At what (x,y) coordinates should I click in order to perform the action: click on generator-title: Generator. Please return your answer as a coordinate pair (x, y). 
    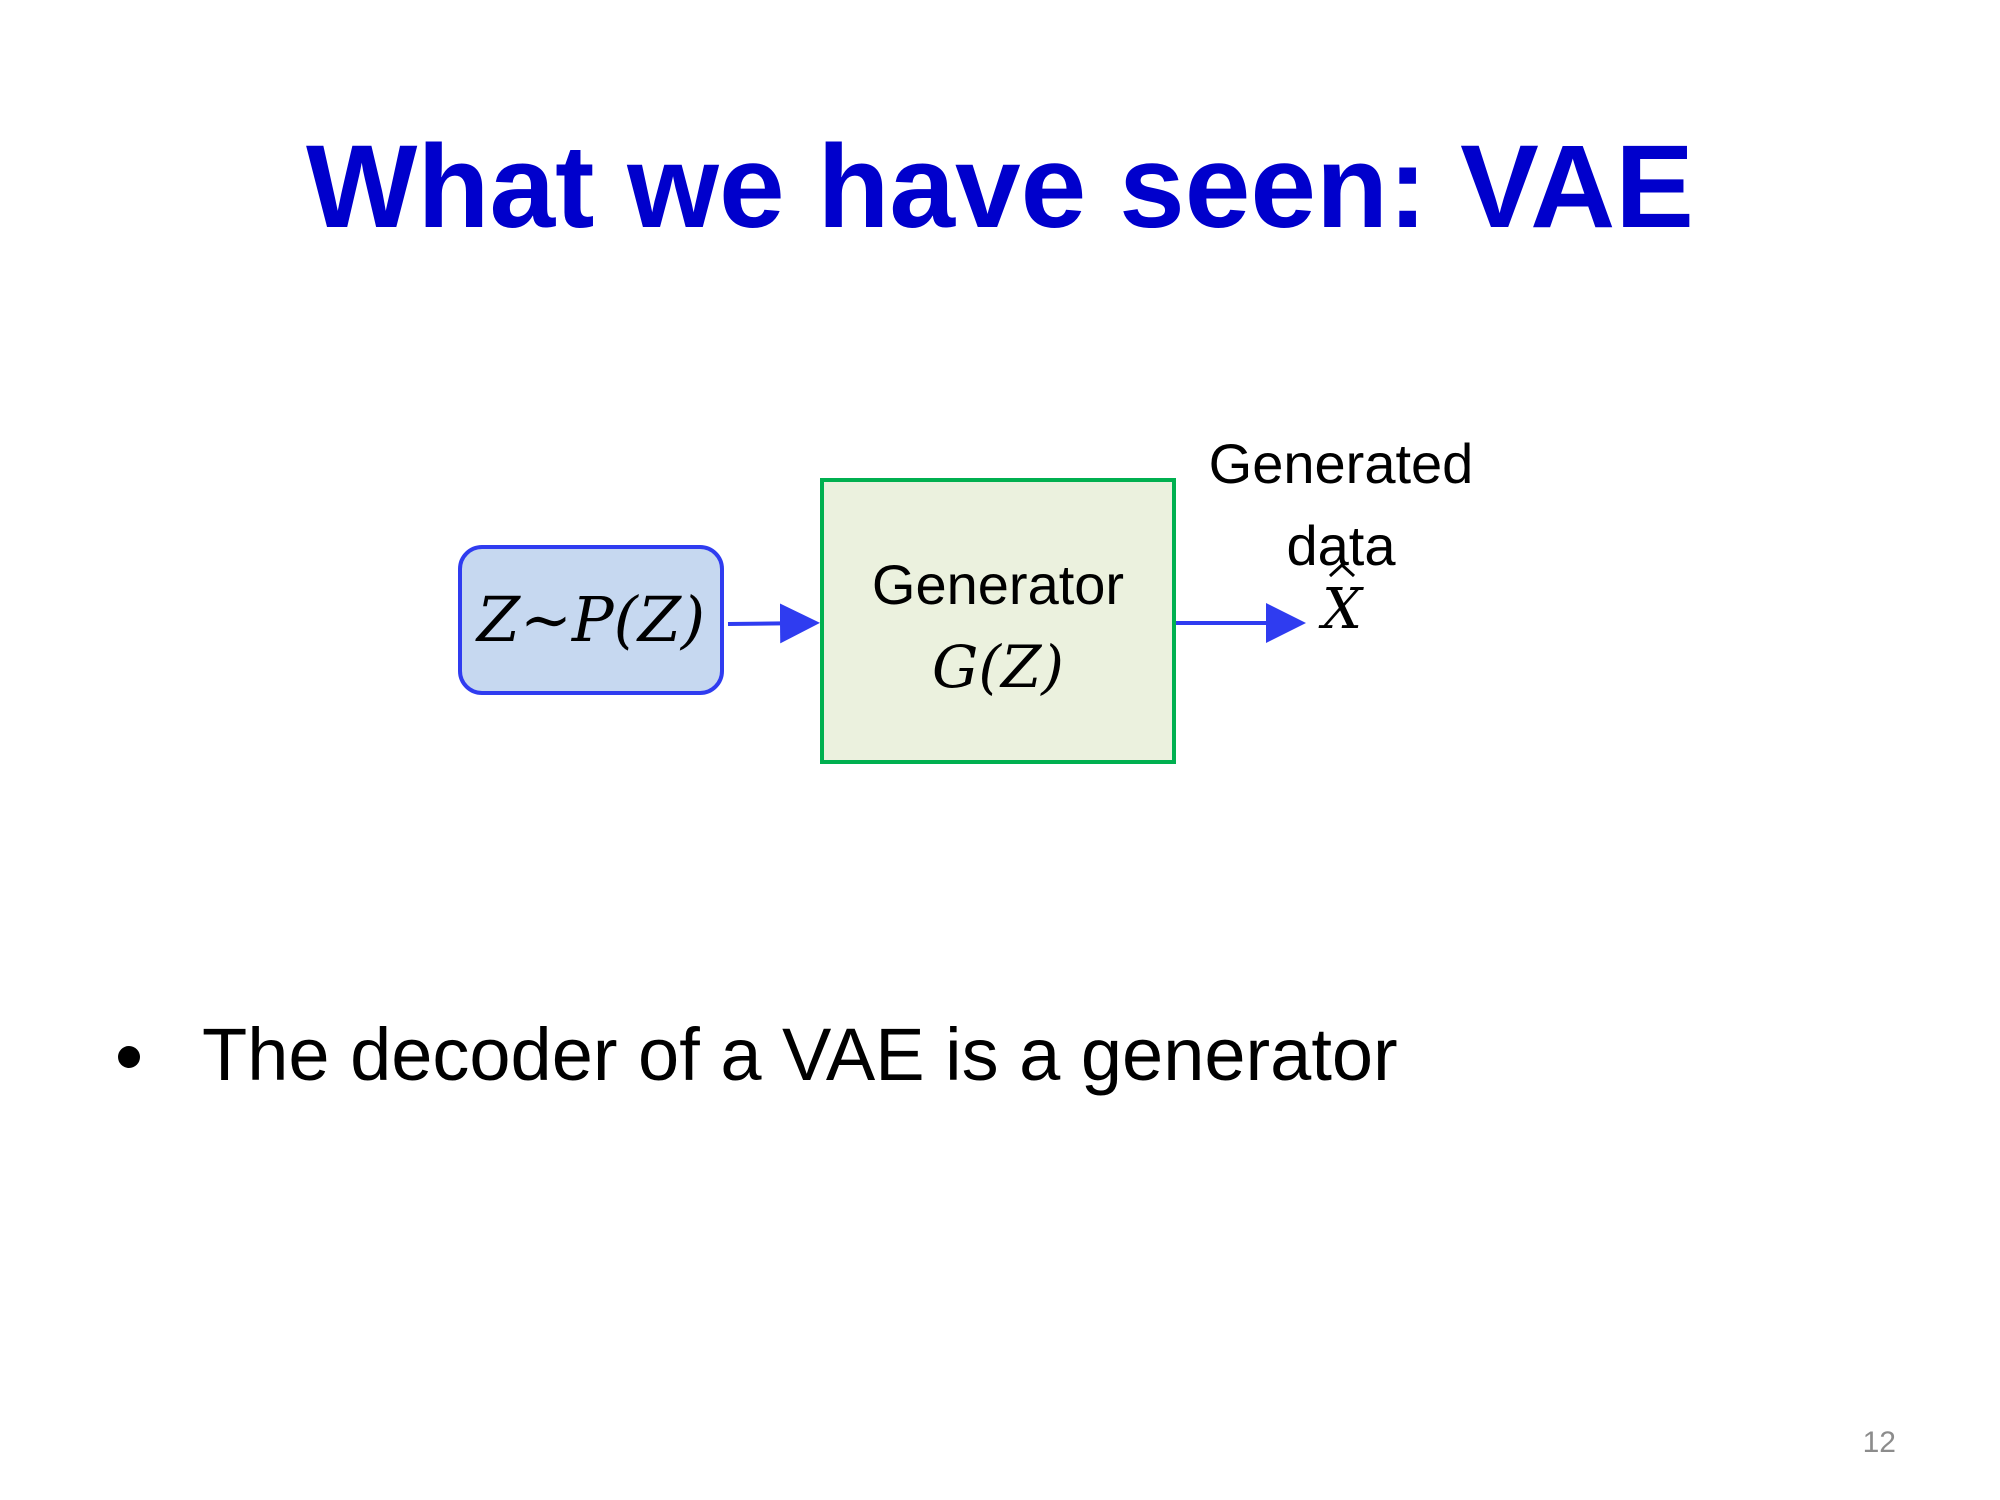
    Looking at the image, I should click on (998, 584).